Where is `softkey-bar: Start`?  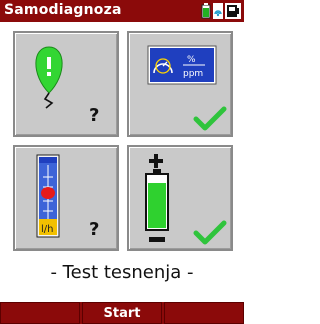
softkey-bar: Start is located at coordinates (122, 313).